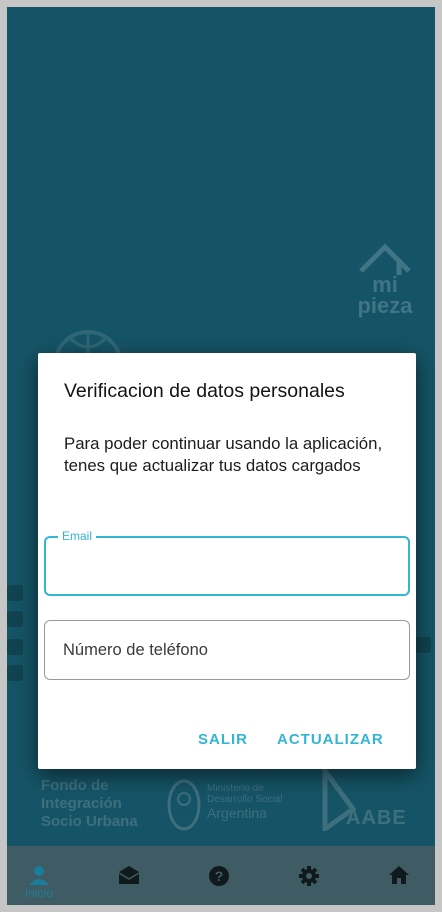 The image size is (442, 912). Describe the element at coordinates (376, 818) in the screenshot. I see `aabe-logo: AABE` at that location.